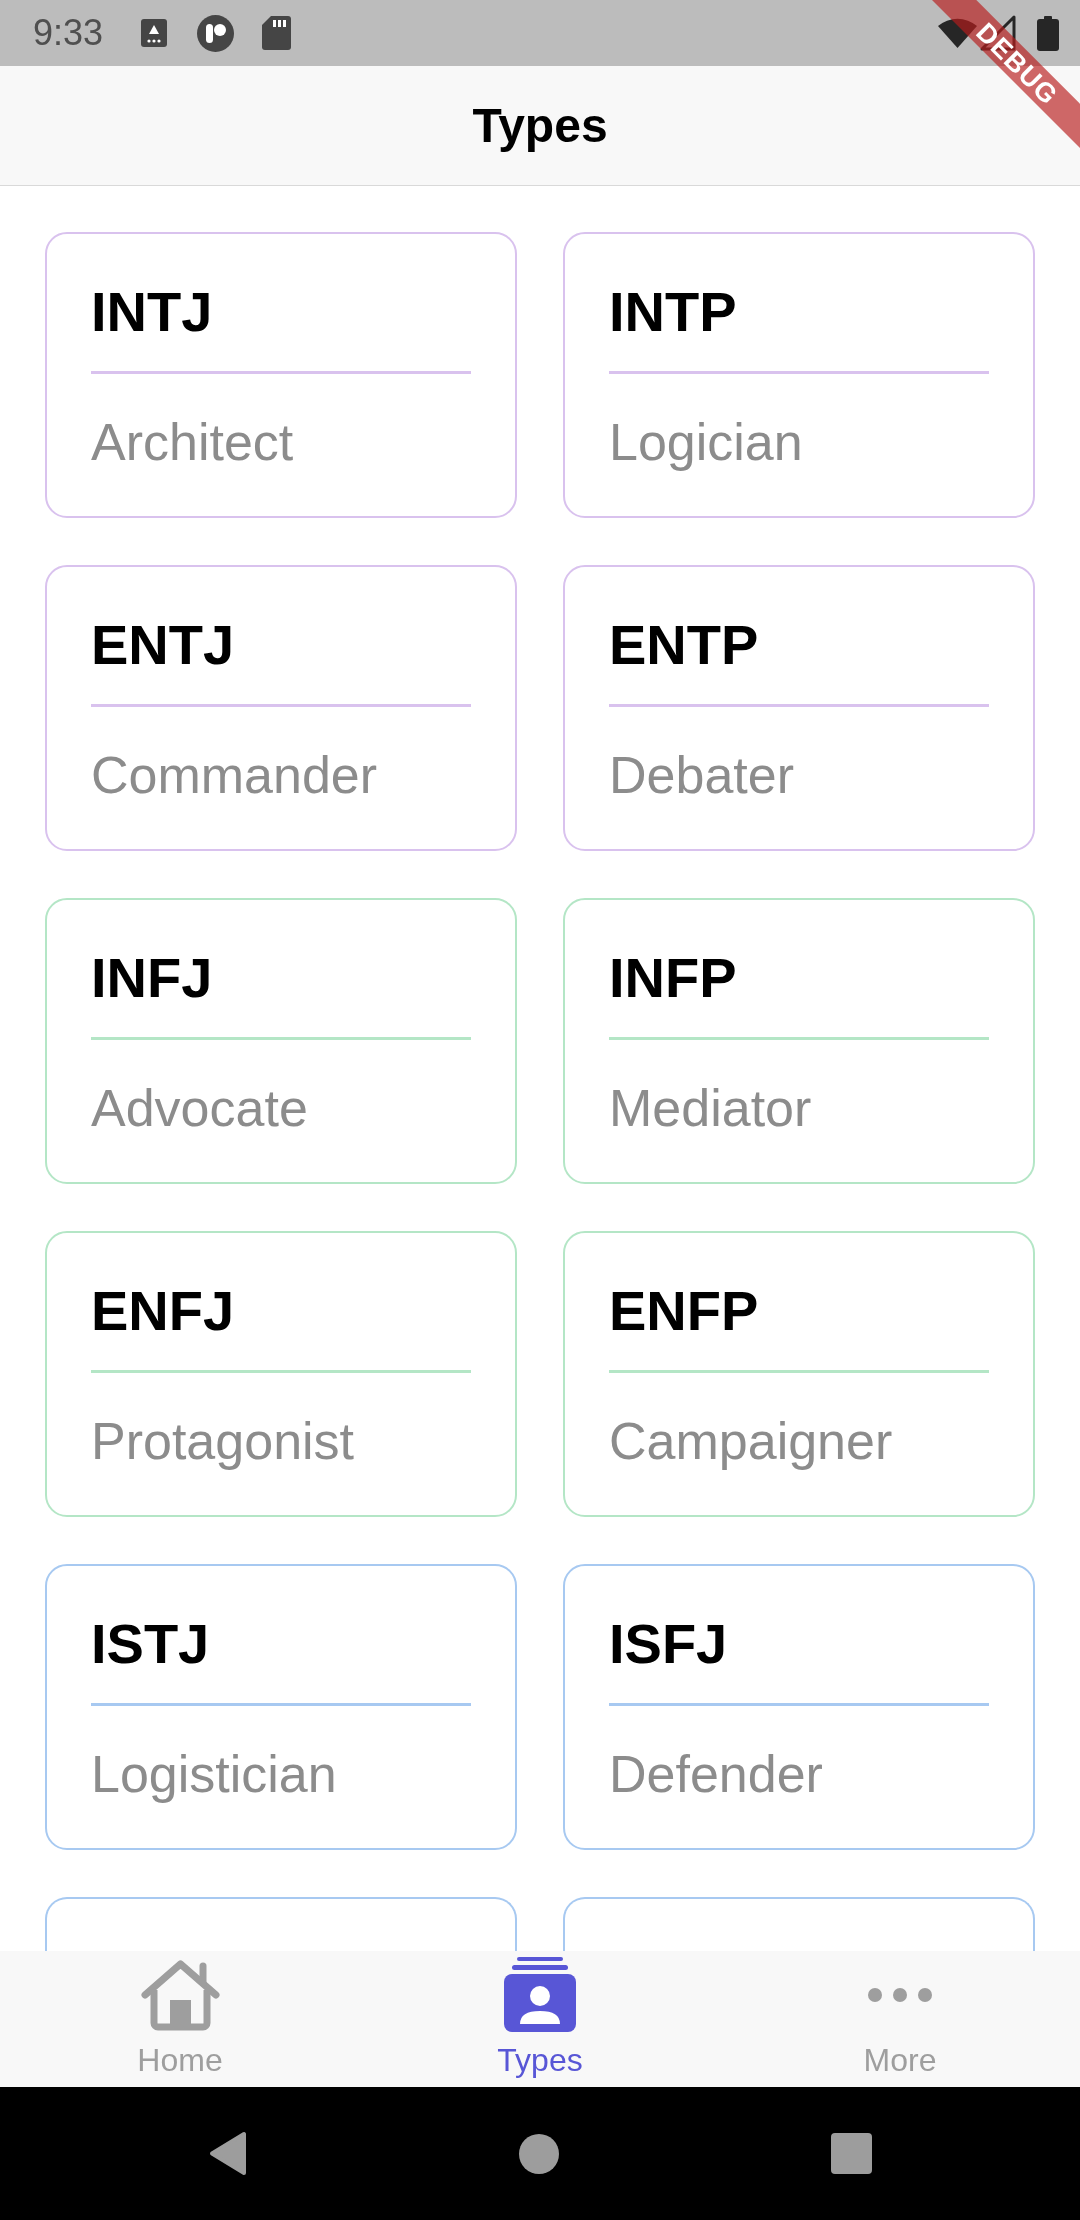 The image size is (1080, 2220). I want to click on sd-card-icon, so click(277, 33).